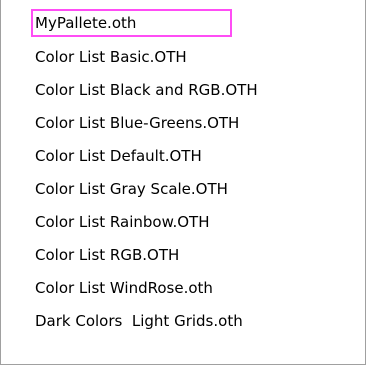 The image size is (366, 365). I want to click on list-item: Color List RGB.OTH, so click(107, 255).